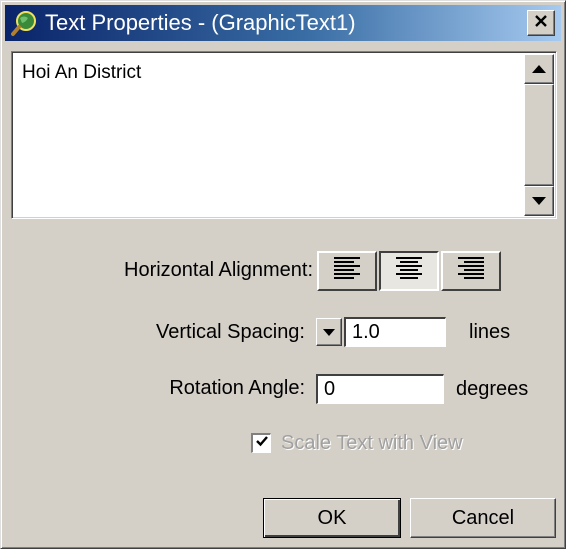  Describe the element at coordinates (25, 23) in the screenshot. I see `magnifier-globe-icon` at that location.